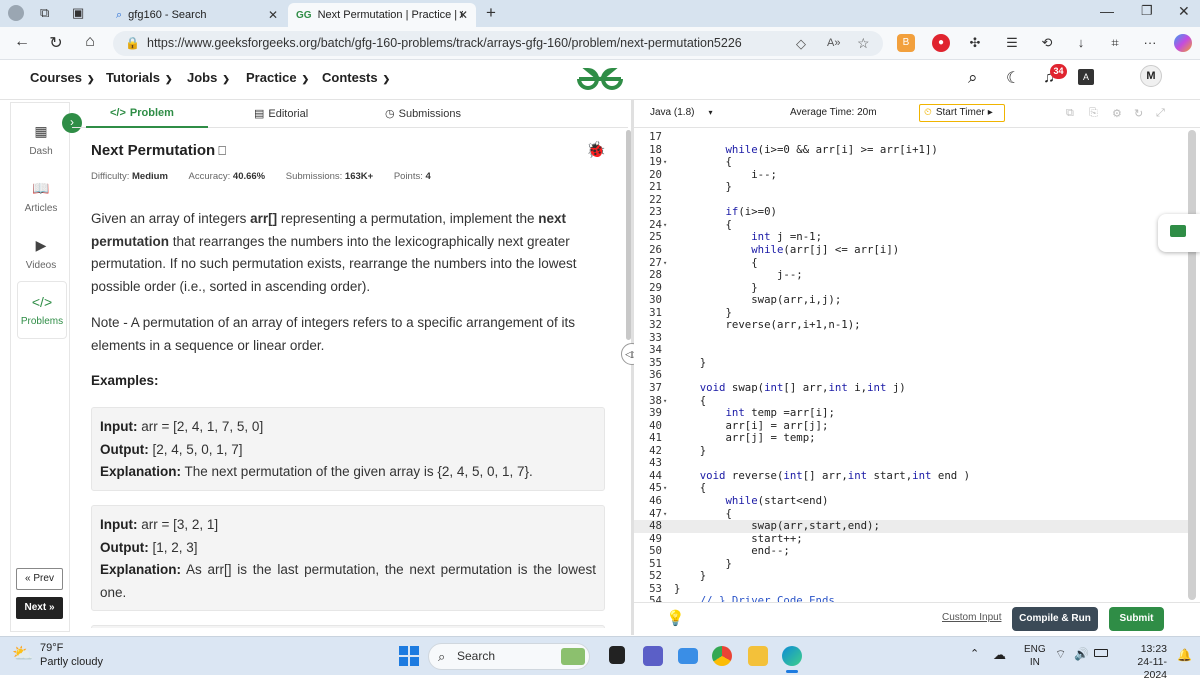  What do you see at coordinates (1192, 365) in the screenshot?
I see `editor-scrollbar` at bounding box center [1192, 365].